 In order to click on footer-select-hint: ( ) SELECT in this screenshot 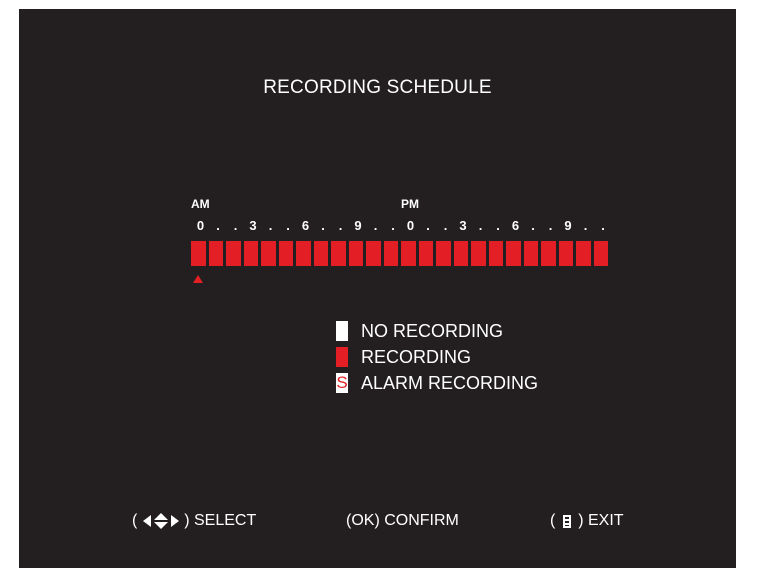, I will do `click(194, 521)`.